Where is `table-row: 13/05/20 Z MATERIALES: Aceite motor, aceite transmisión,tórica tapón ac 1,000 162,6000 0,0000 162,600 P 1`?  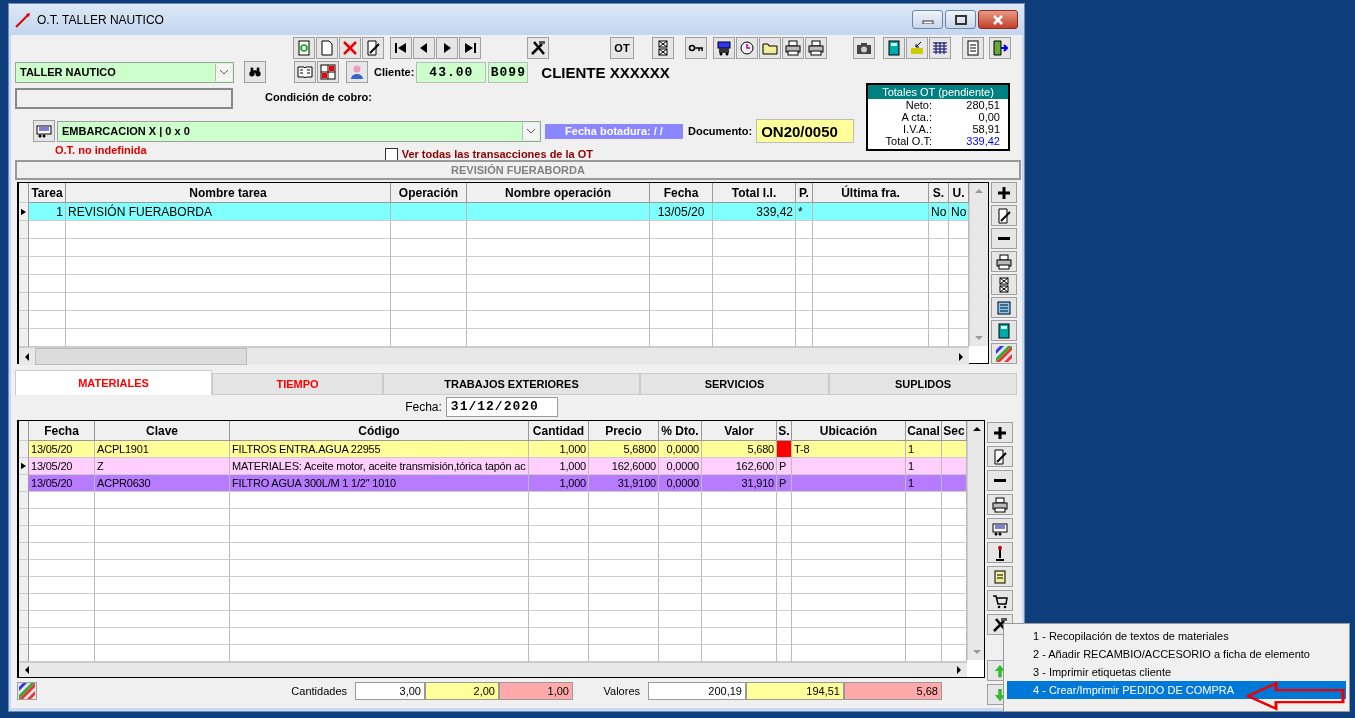
table-row: 13/05/20 Z MATERIALES: Aceite motor, aceite transmisión,tórica tapón ac 1,000 162,6000 0,0000 162,600 P 1 is located at coordinates (493, 466).